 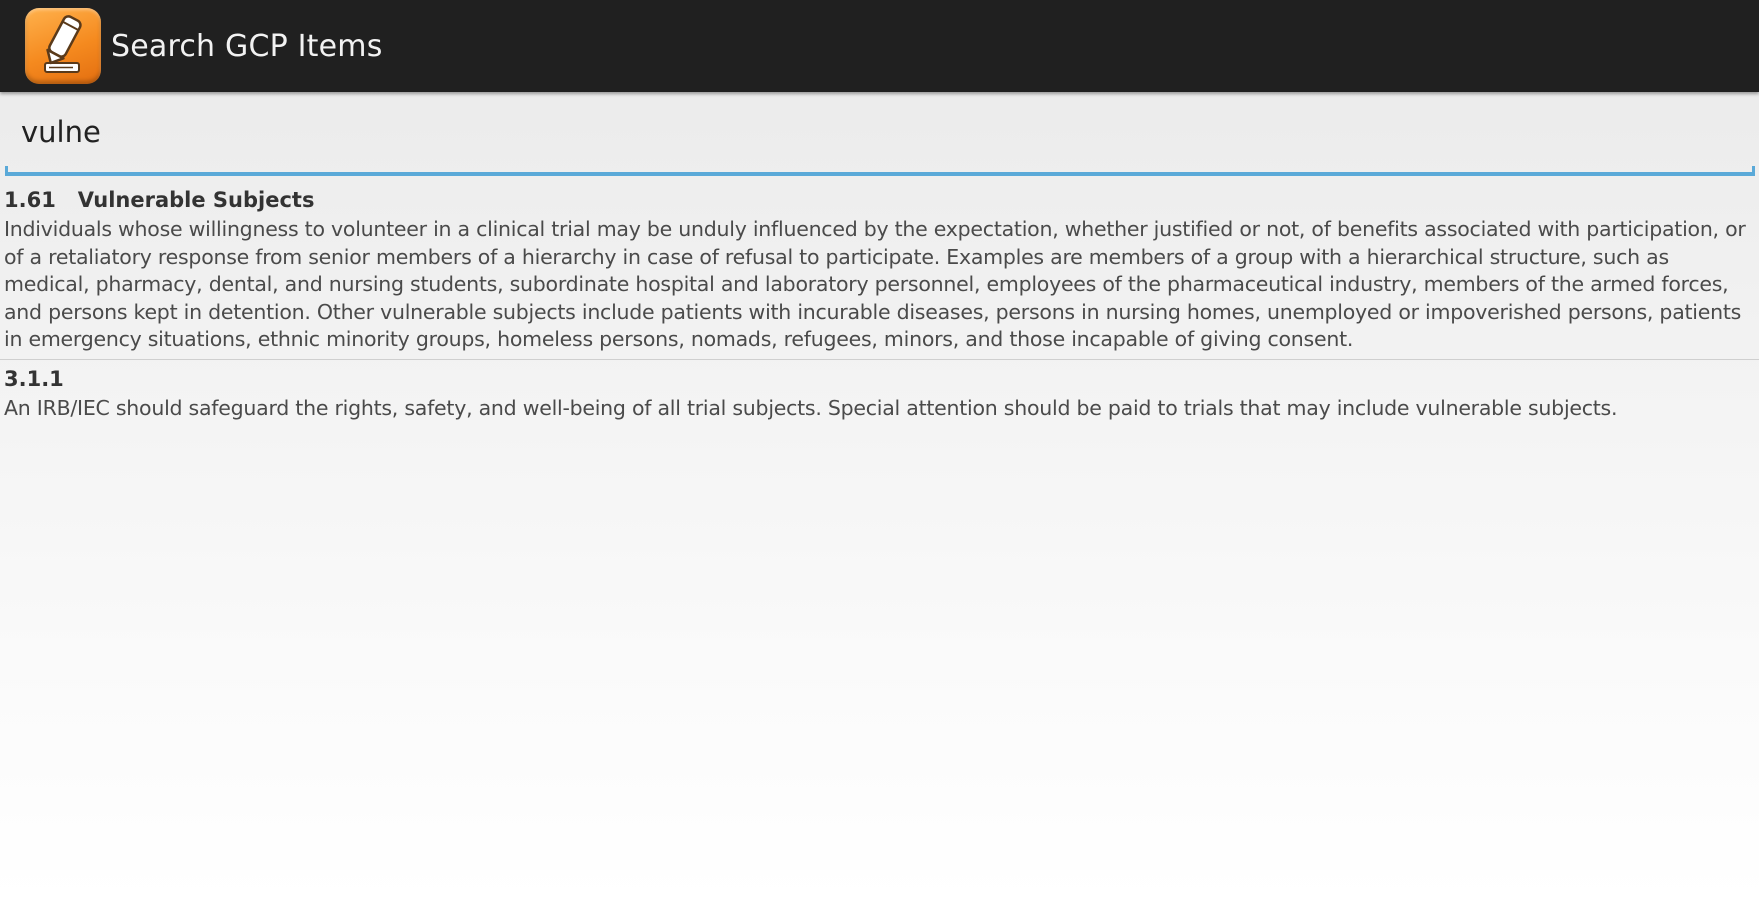 I want to click on notepad-pencil-icon, so click(x=63, y=46).